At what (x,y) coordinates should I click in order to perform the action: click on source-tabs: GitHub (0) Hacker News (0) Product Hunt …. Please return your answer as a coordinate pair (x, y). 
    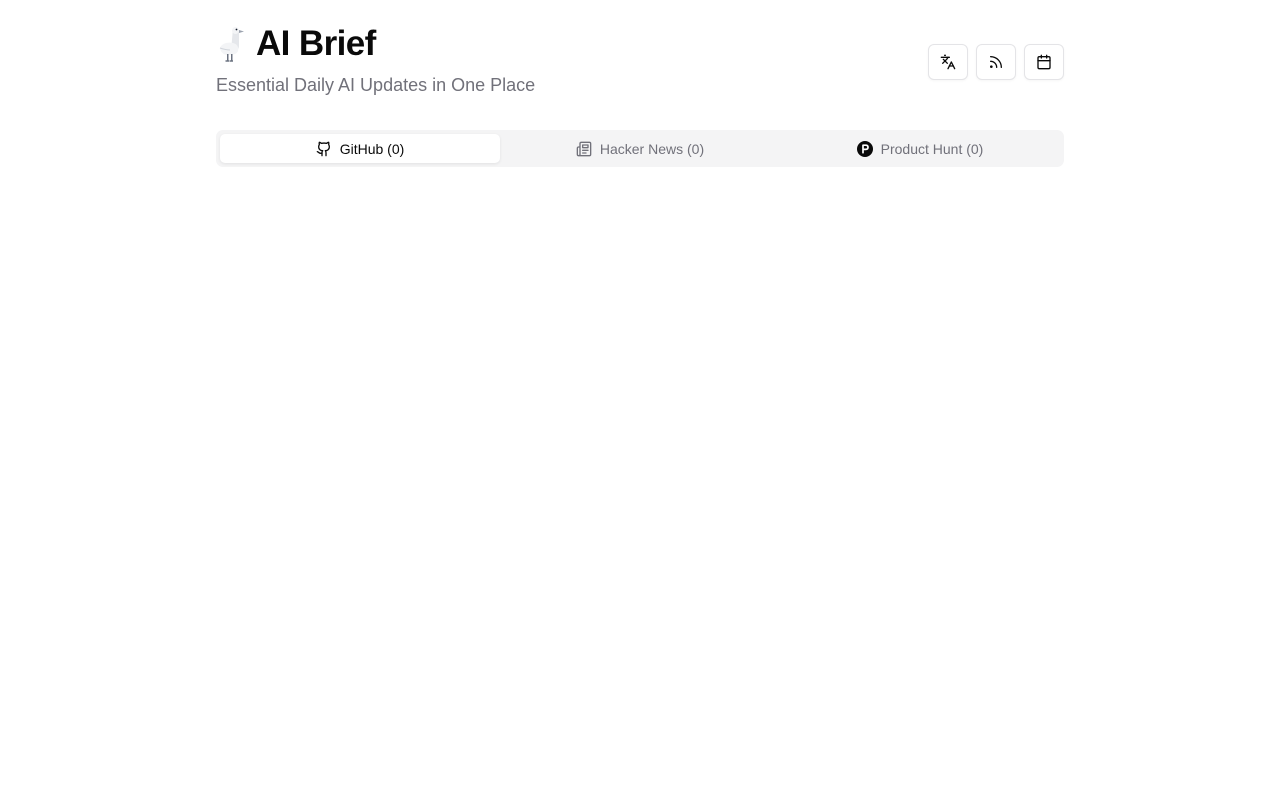
    Looking at the image, I should click on (640, 148).